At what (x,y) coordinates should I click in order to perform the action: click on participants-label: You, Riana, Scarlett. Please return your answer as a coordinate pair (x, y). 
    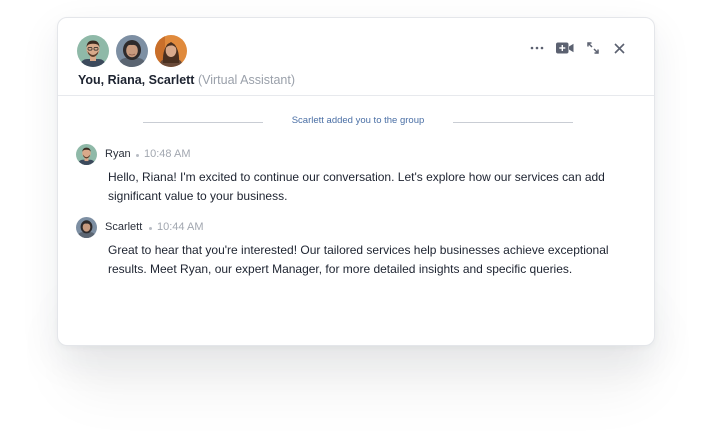
    Looking at the image, I should click on (136, 80).